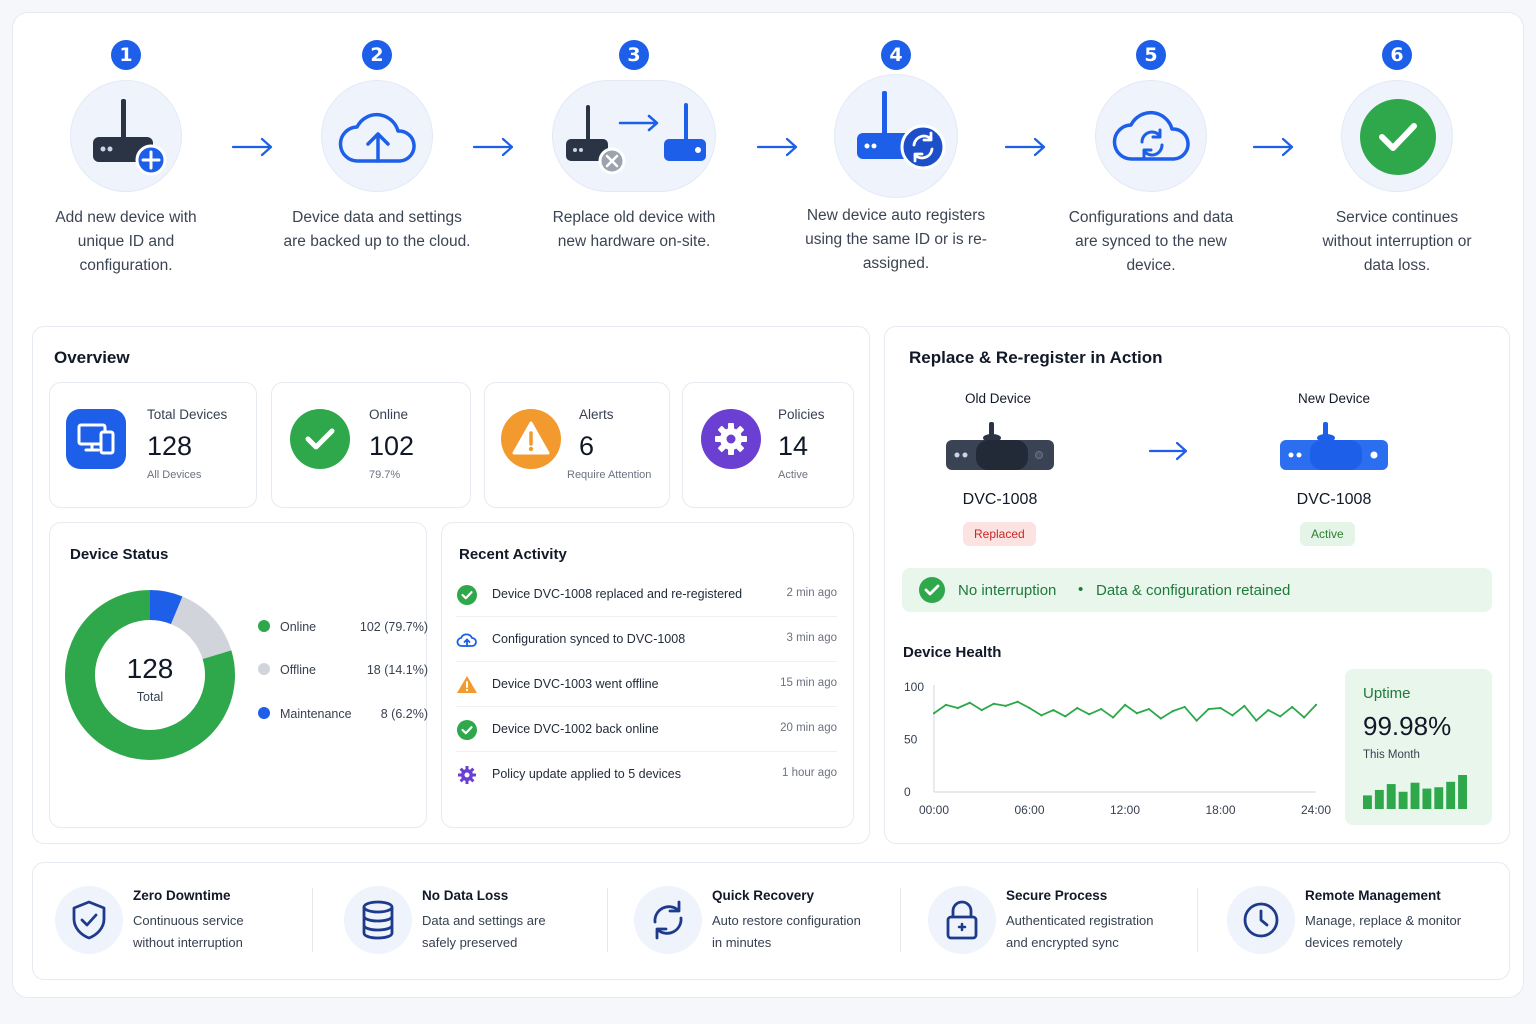  Describe the element at coordinates (467, 684) in the screenshot. I see `warning-icon` at that location.